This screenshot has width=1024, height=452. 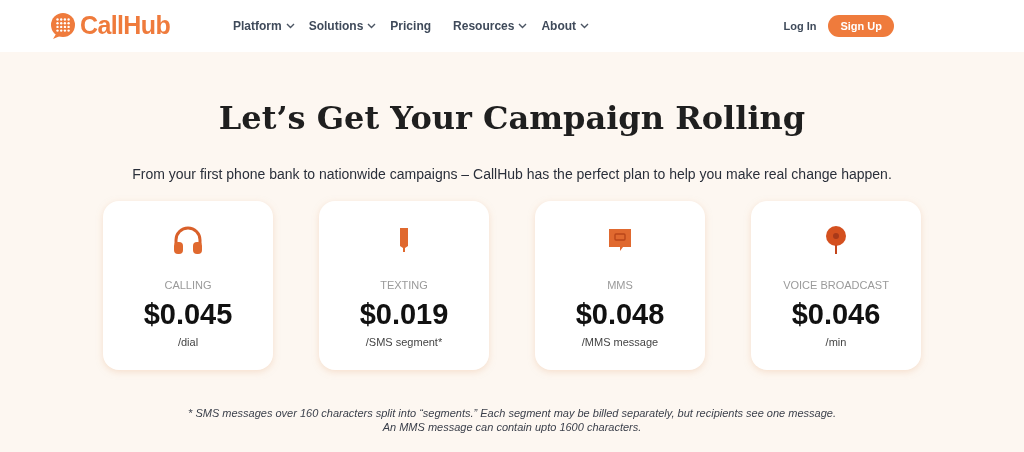 I want to click on plan-unit: /min, so click(x=836, y=342).